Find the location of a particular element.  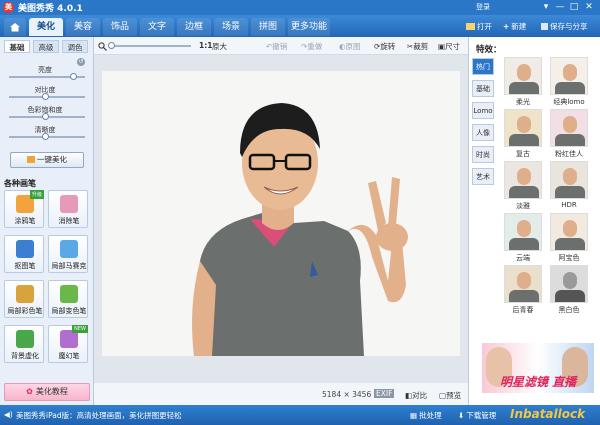

title-links: 登录 is located at coordinates (488, 7).